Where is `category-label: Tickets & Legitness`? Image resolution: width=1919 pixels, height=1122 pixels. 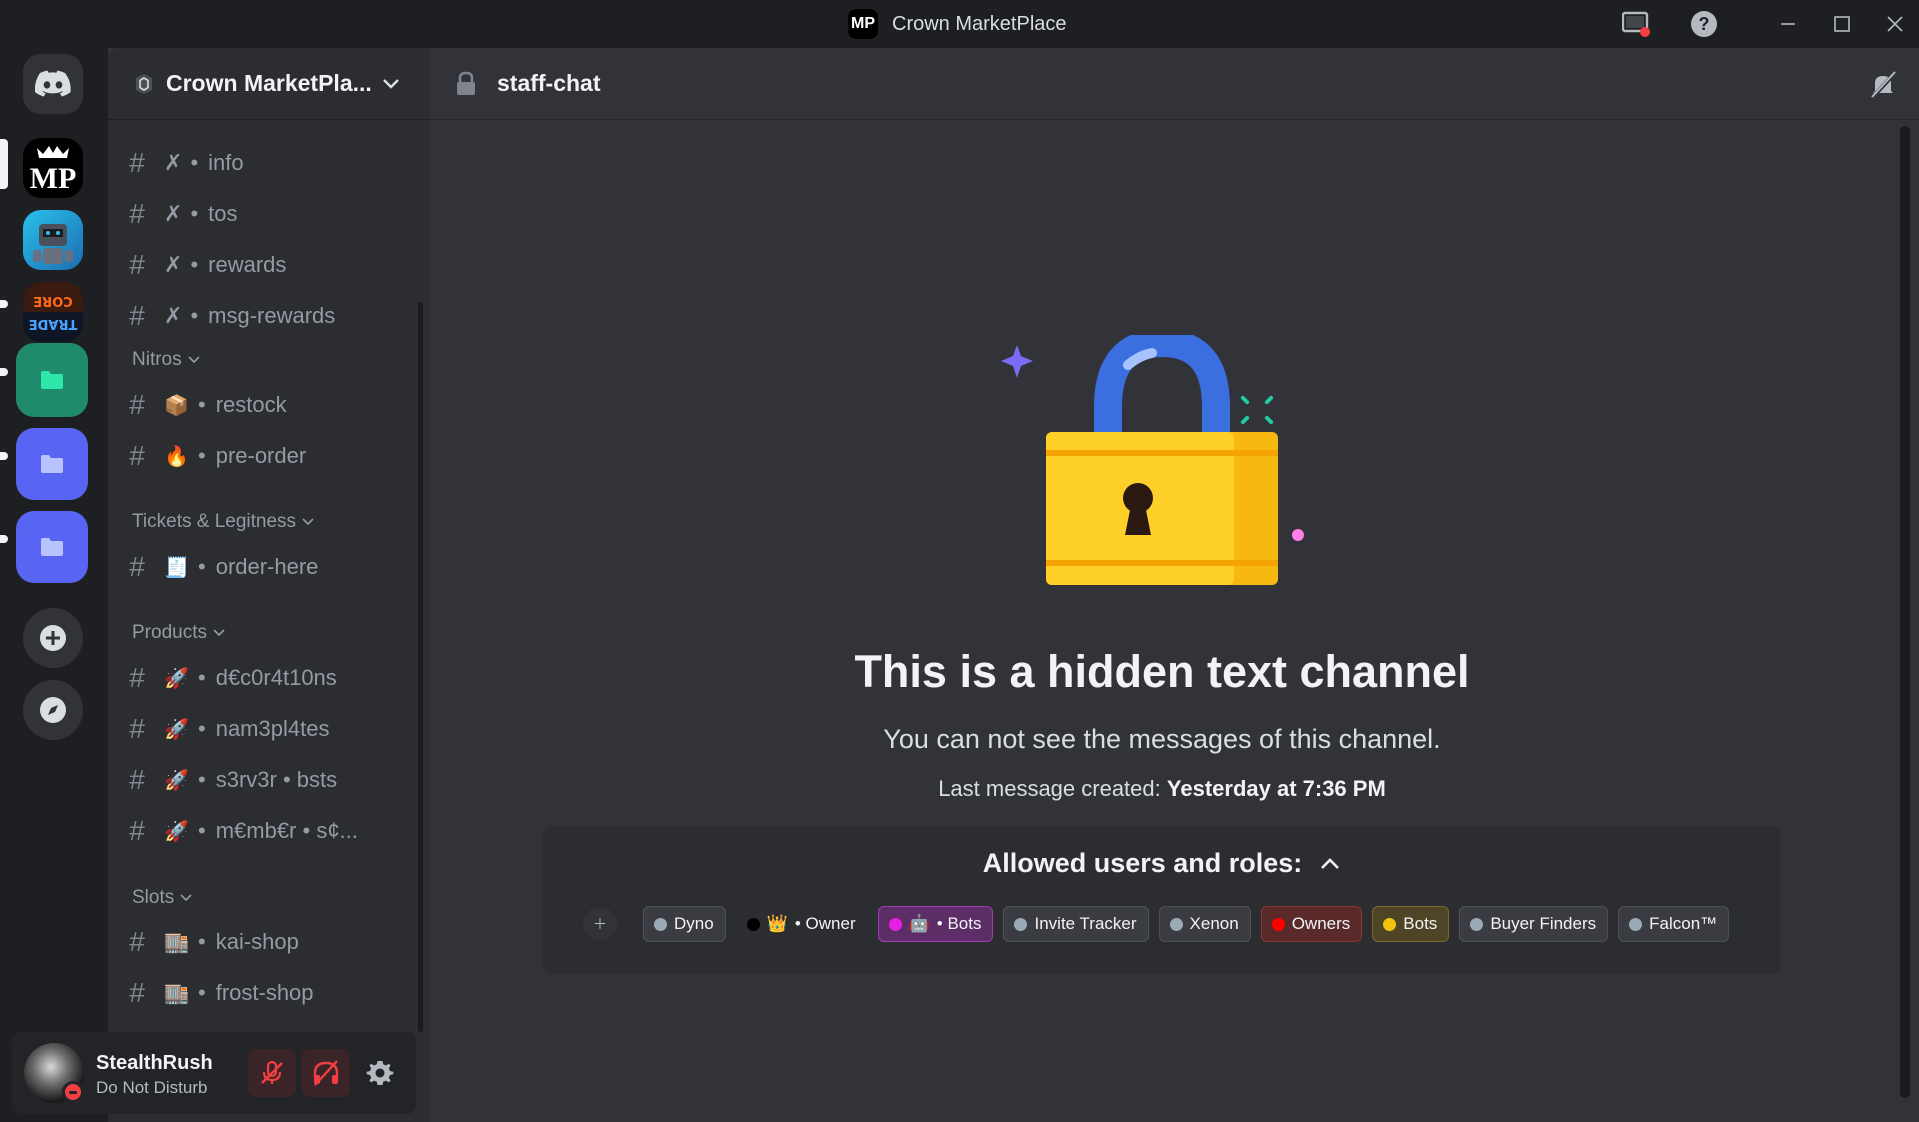 category-label: Tickets & Legitness is located at coordinates (214, 521).